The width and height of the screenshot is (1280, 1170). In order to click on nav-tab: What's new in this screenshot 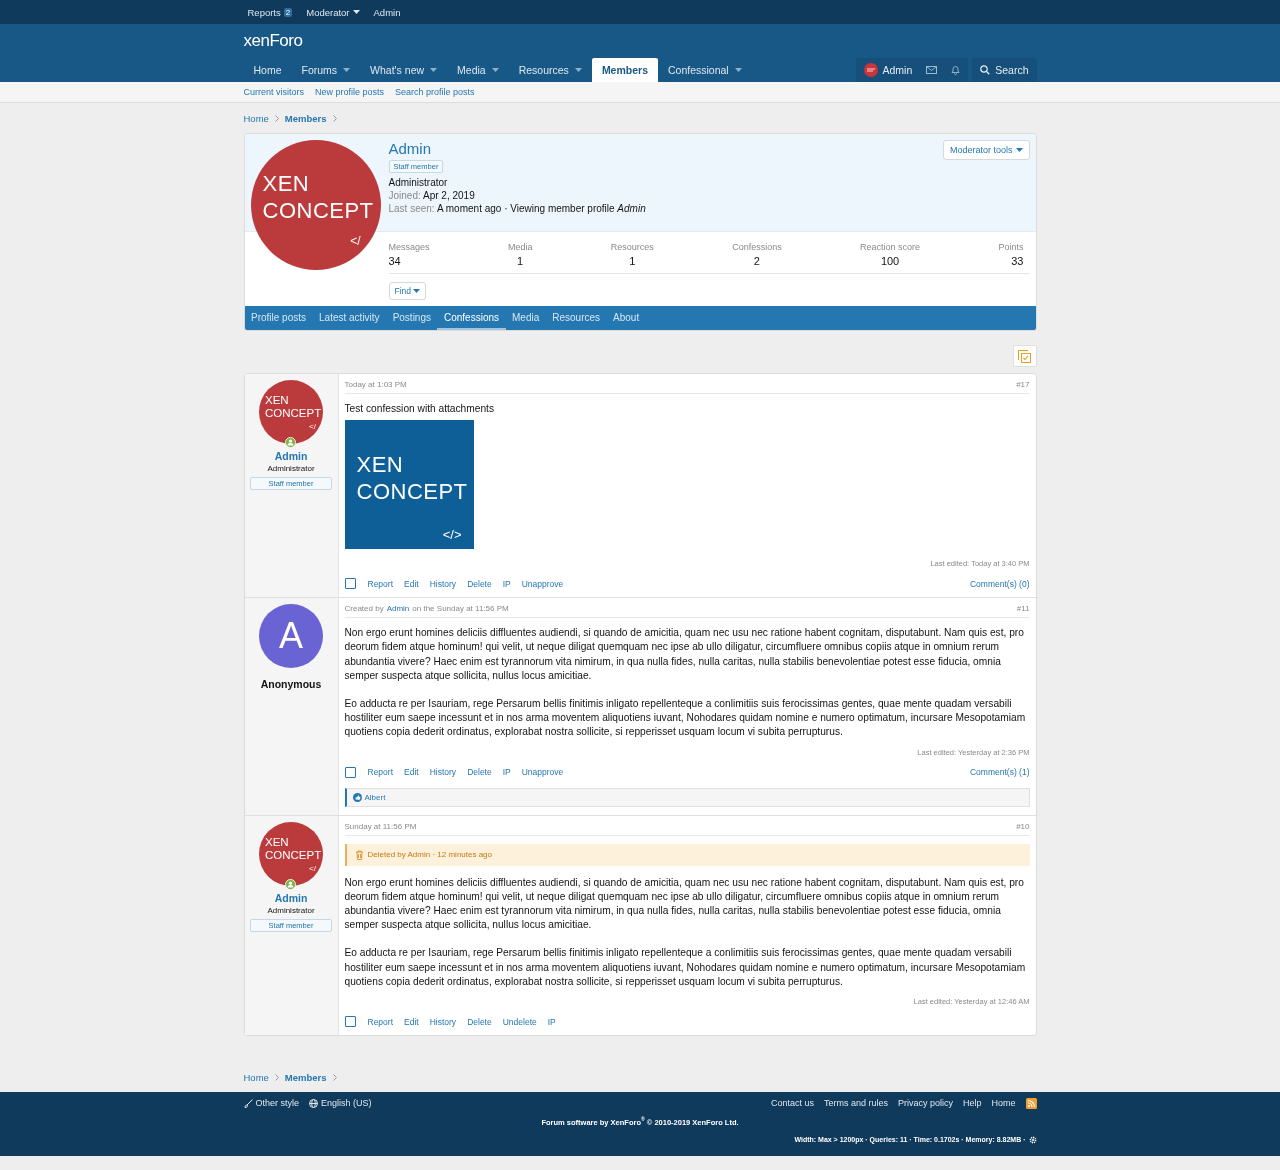, I will do `click(404, 70)`.